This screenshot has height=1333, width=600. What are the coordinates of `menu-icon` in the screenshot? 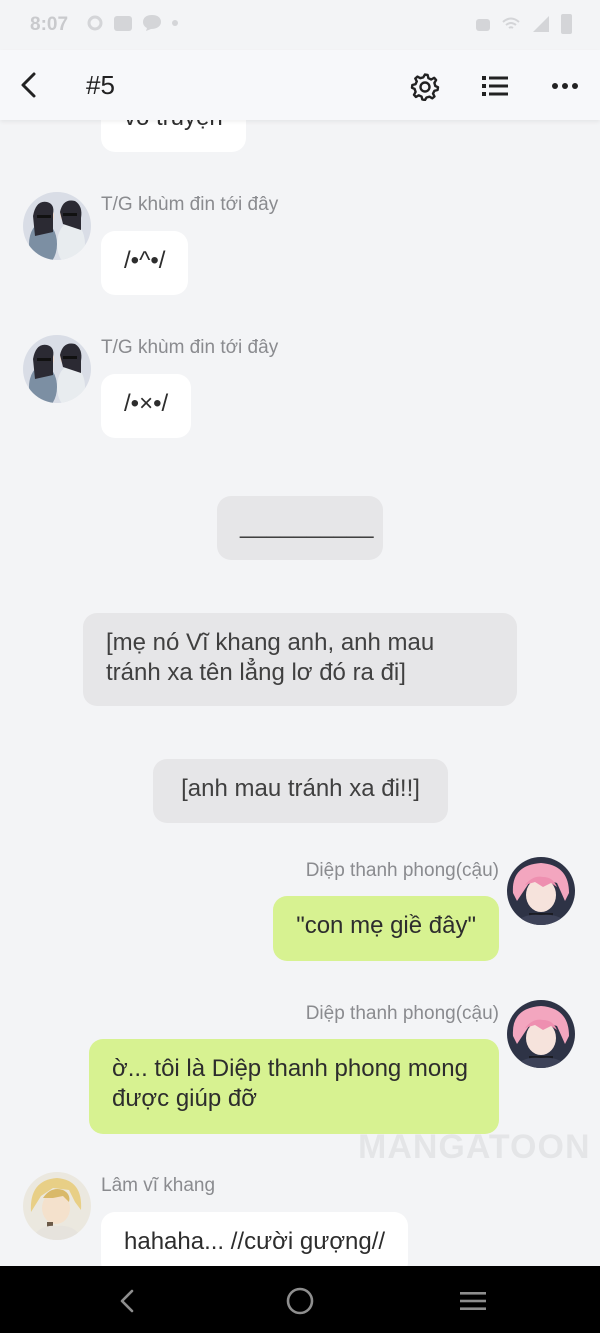 It's located at (473, 1301).